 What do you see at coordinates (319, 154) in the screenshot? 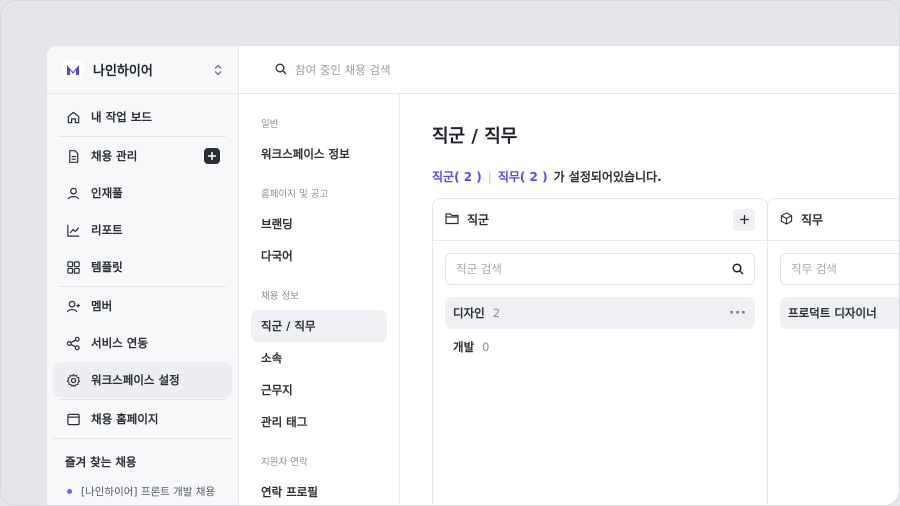
I see `submenu-item-workspace-info: 워크스페이스 정보` at bounding box center [319, 154].